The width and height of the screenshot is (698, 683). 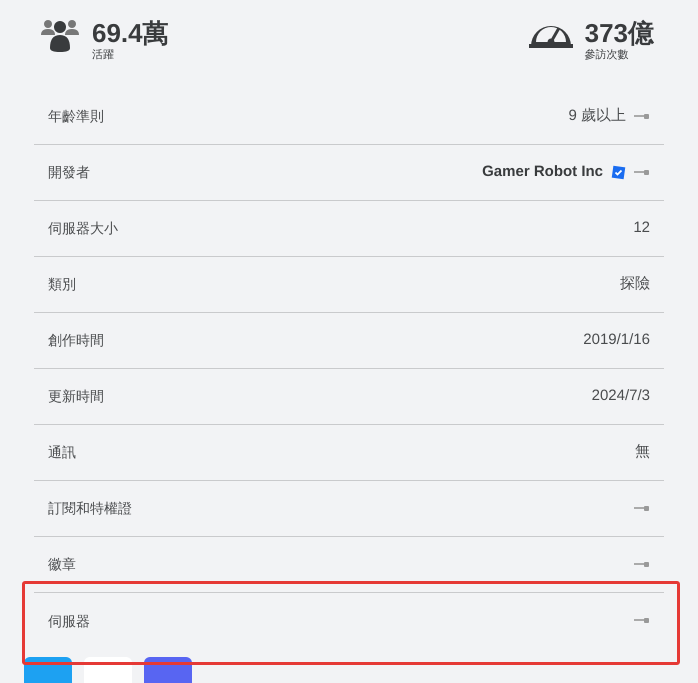 I want to click on gauge-icon, so click(x=550, y=36).